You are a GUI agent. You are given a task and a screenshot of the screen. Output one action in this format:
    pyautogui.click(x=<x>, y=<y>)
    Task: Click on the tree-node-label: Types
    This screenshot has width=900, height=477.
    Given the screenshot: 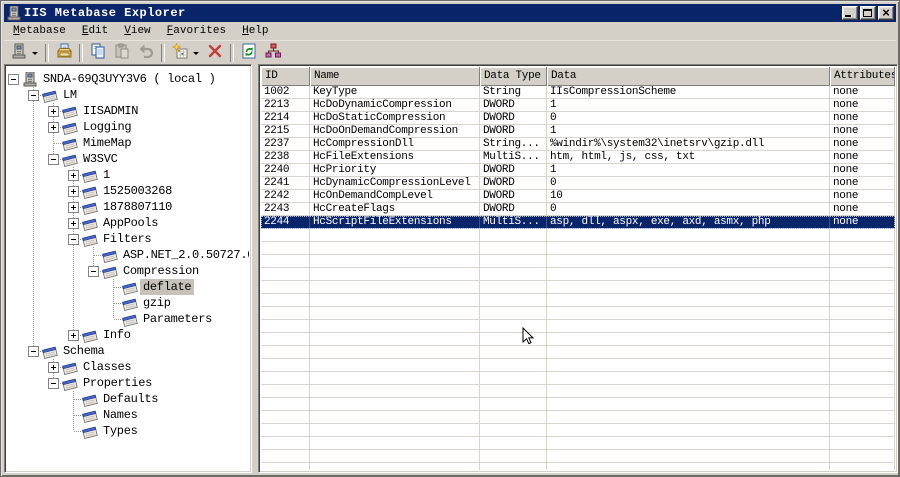 What is the action you would take?
    pyautogui.click(x=120, y=431)
    